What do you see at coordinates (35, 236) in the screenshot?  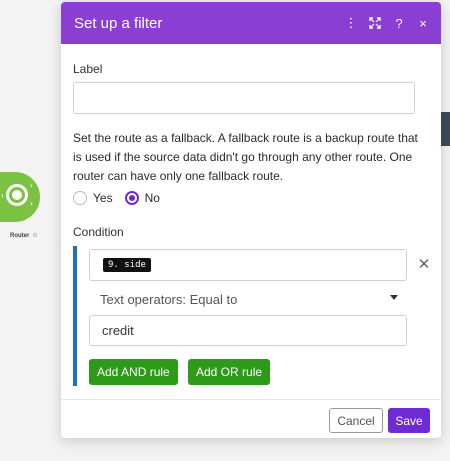 I see `wrench-icon: ⚙` at bounding box center [35, 236].